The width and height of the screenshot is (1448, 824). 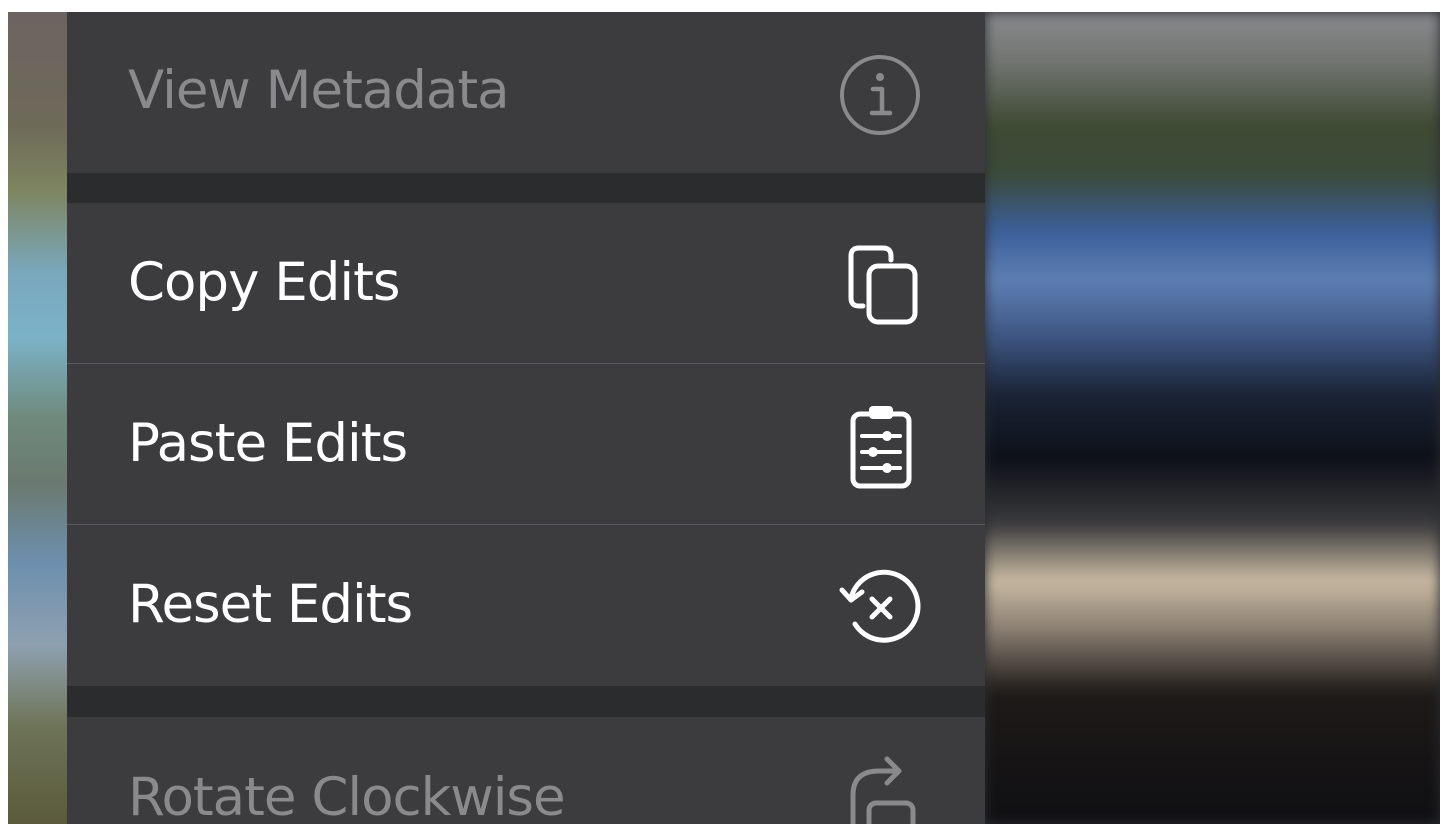 I want to click on menu-item-label: Paste Edits, so click(x=268, y=443).